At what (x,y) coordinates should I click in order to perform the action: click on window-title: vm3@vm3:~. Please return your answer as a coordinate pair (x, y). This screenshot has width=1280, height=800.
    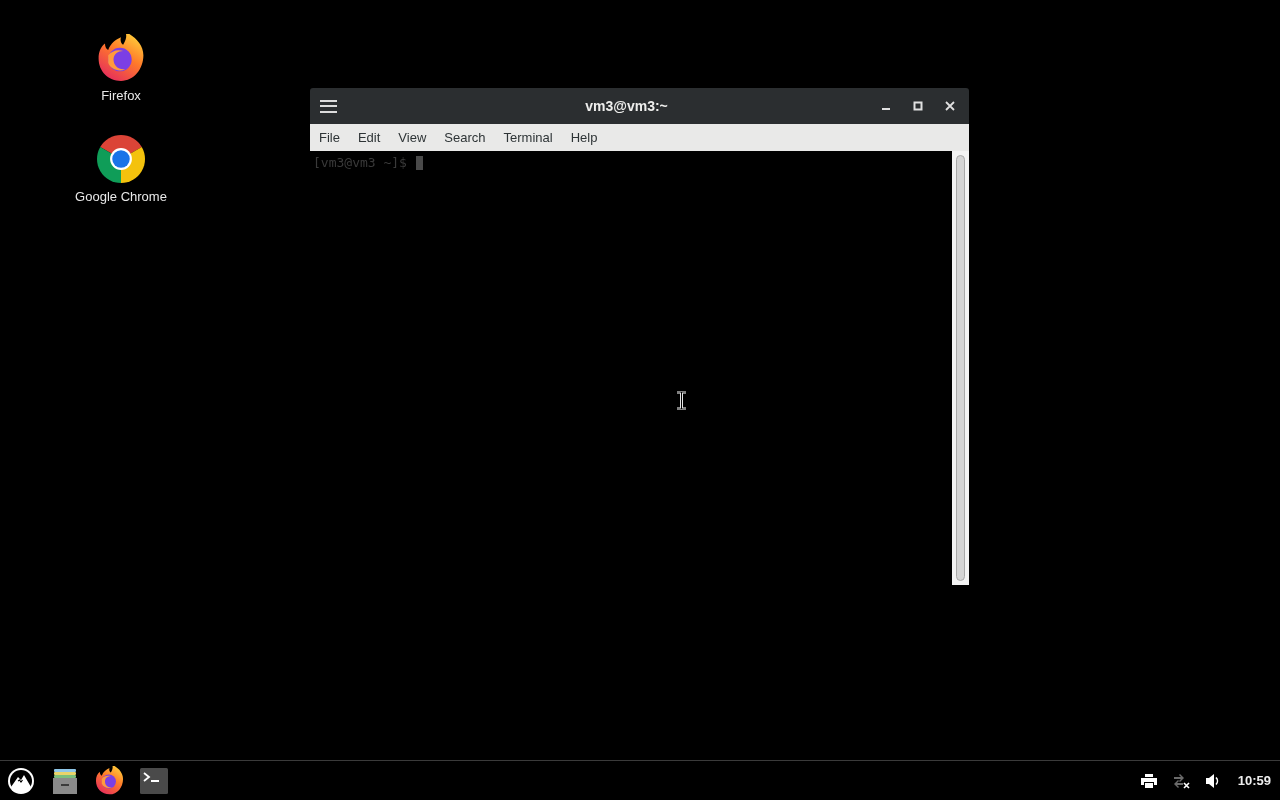
    Looking at the image, I should click on (626, 106).